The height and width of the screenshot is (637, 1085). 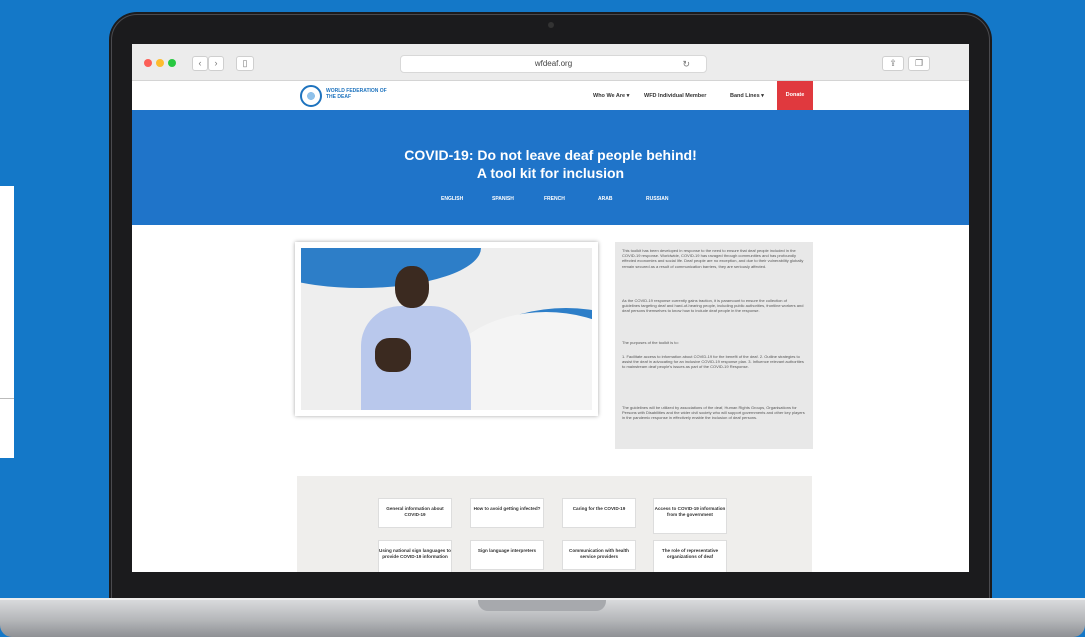 I want to click on topic-card: How to avoid getting infected?, so click(x=507, y=513).